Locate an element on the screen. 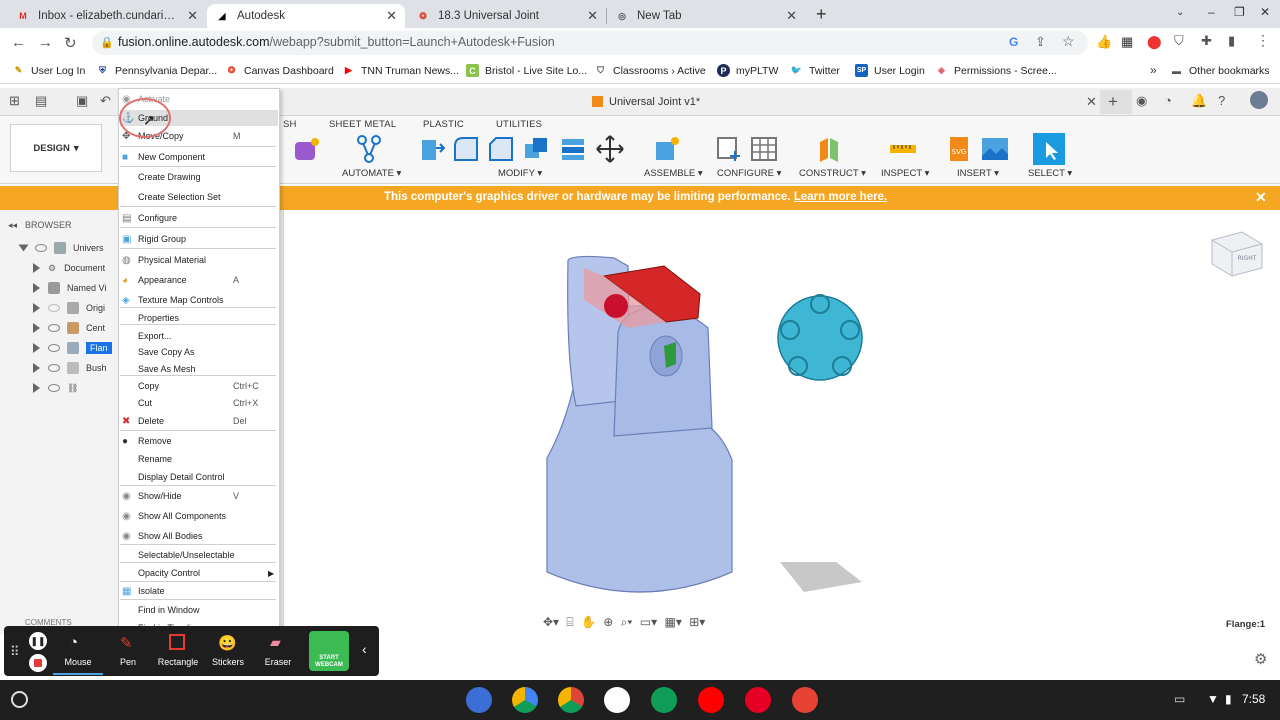  undo-icon: ↶ is located at coordinates (105, 101).